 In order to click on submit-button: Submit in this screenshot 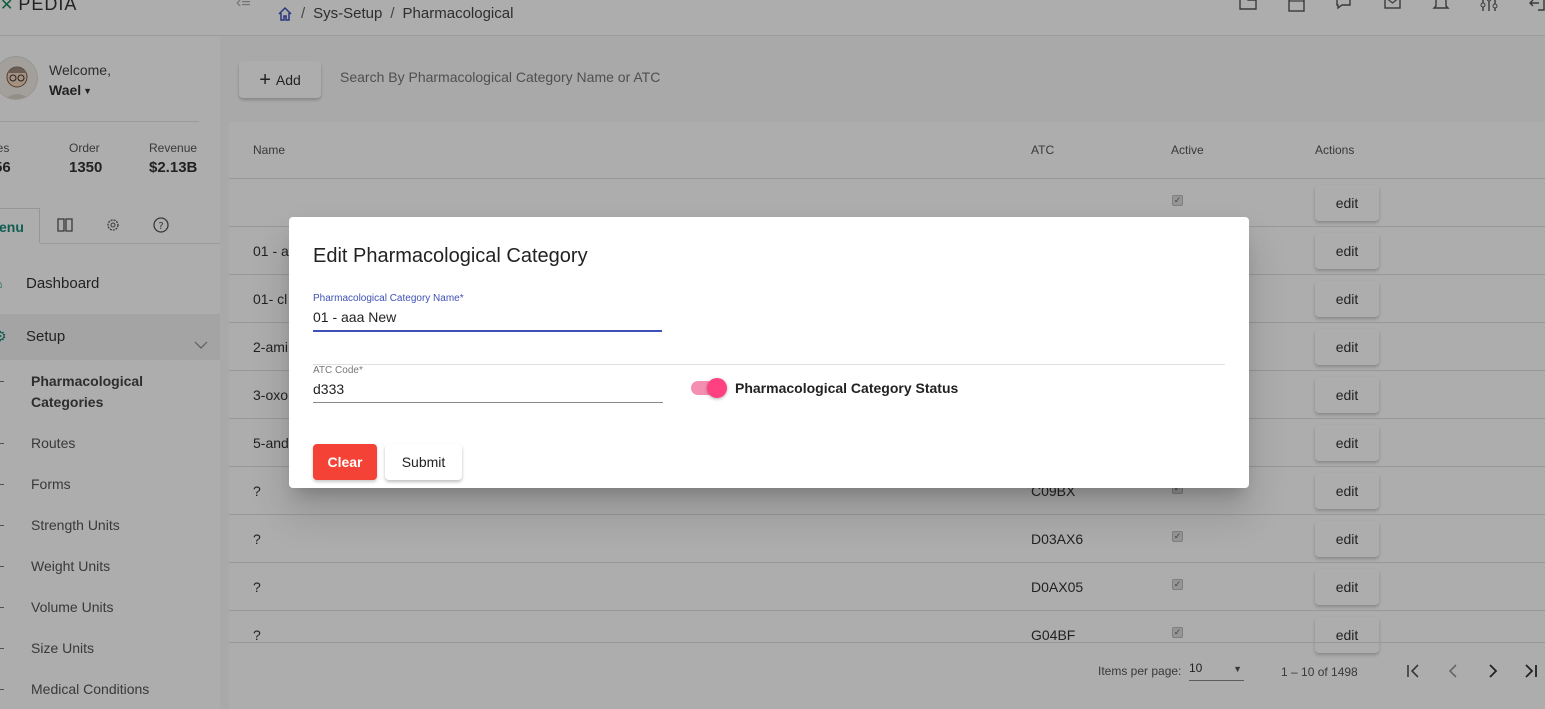, I will do `click(423, 462)`.